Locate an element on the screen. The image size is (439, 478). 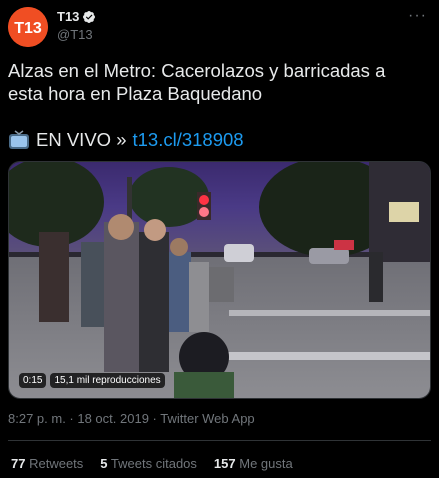
retweet-label: Retweets is located at coordinates (56, 463).